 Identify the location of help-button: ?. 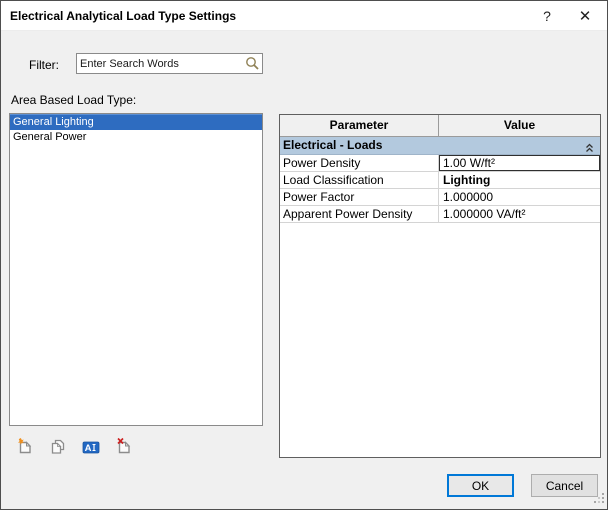
(547, 16).